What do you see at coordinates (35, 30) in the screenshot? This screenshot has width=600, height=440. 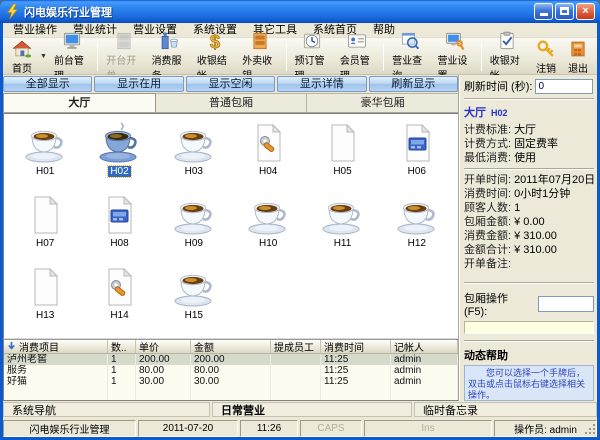 I see `menu-item: 营业操作` at bounding box center [35, 30].